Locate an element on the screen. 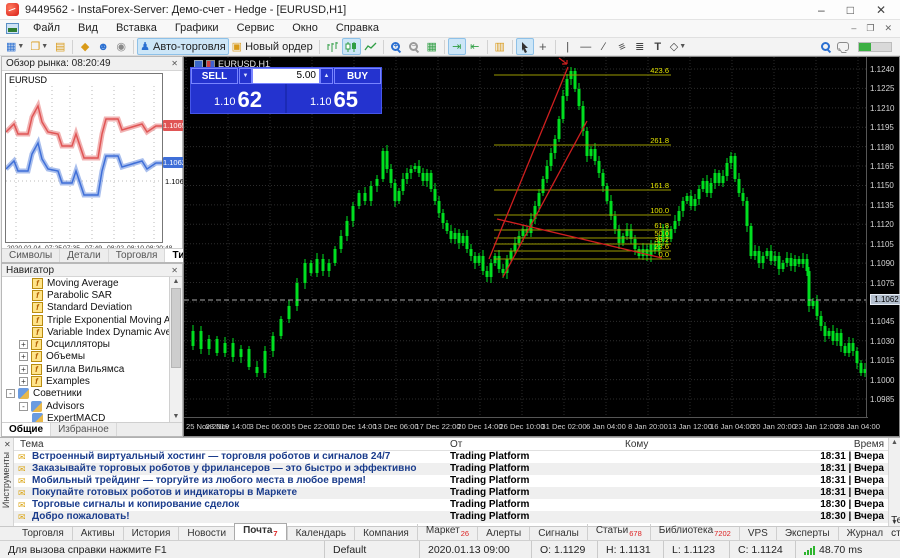 The height and width of the screenshot is (558, 900). navigator-item: - Advisors is located at coordinates (85, 406).